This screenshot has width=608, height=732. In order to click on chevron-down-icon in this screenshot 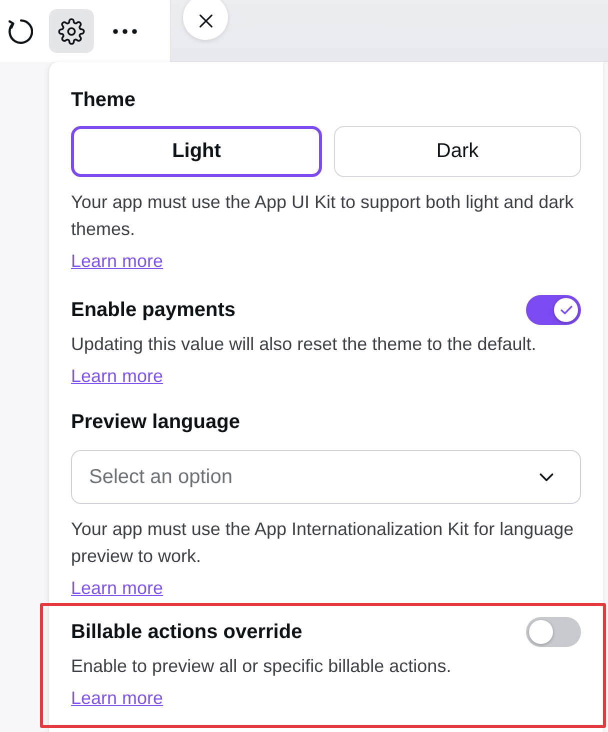, I will do `click(546, 477)`.